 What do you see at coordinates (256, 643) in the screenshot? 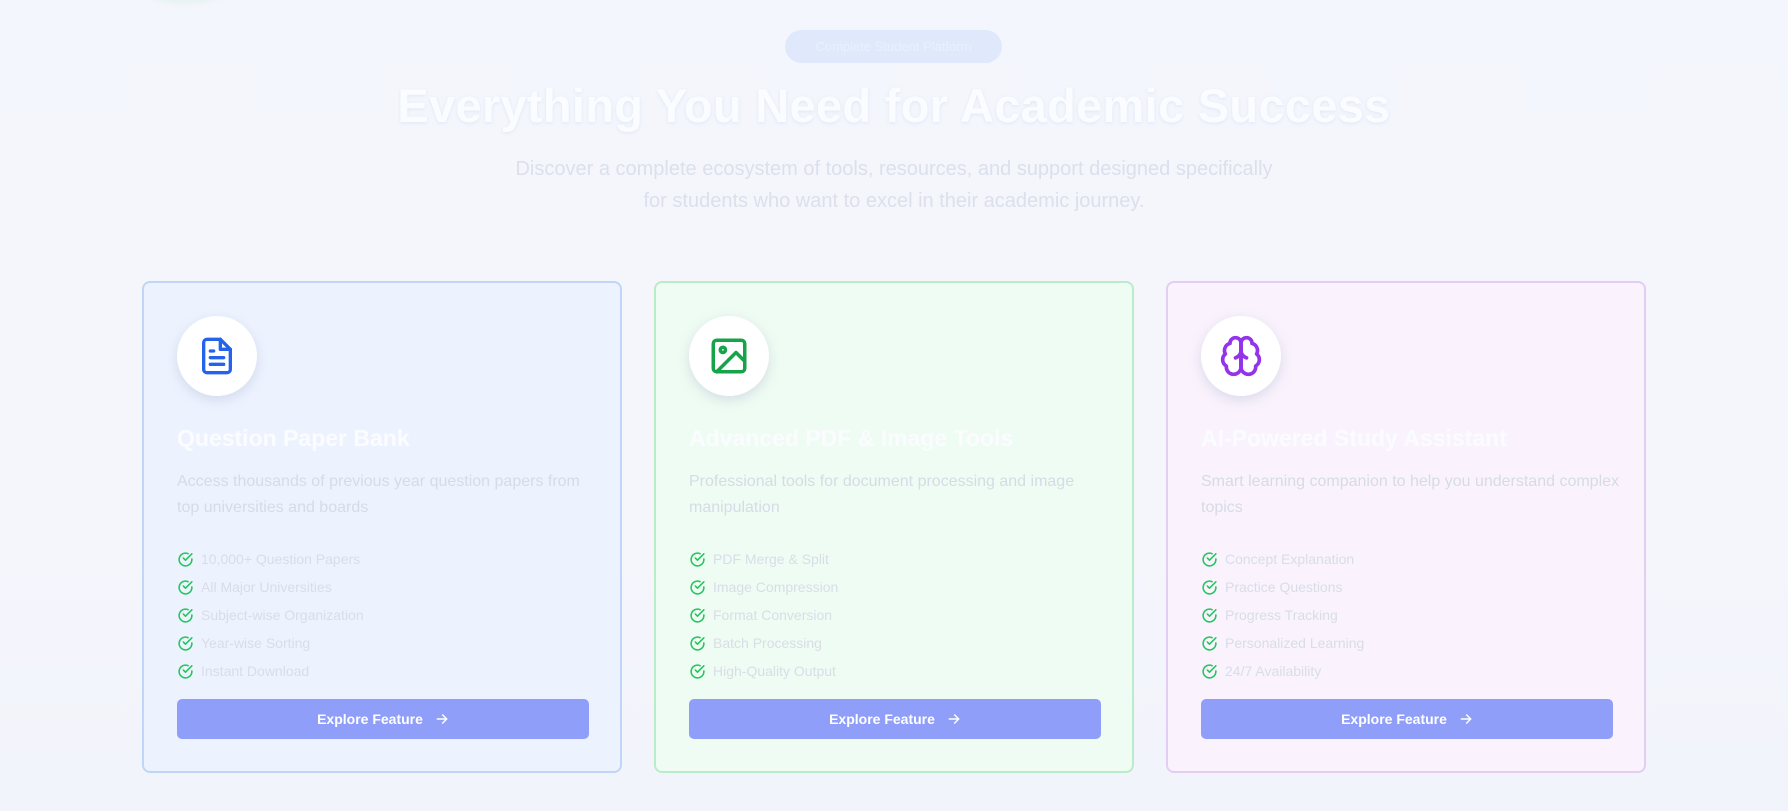
I see `feature-label: Year-wise Sorting` at bounding box center [256, 643].